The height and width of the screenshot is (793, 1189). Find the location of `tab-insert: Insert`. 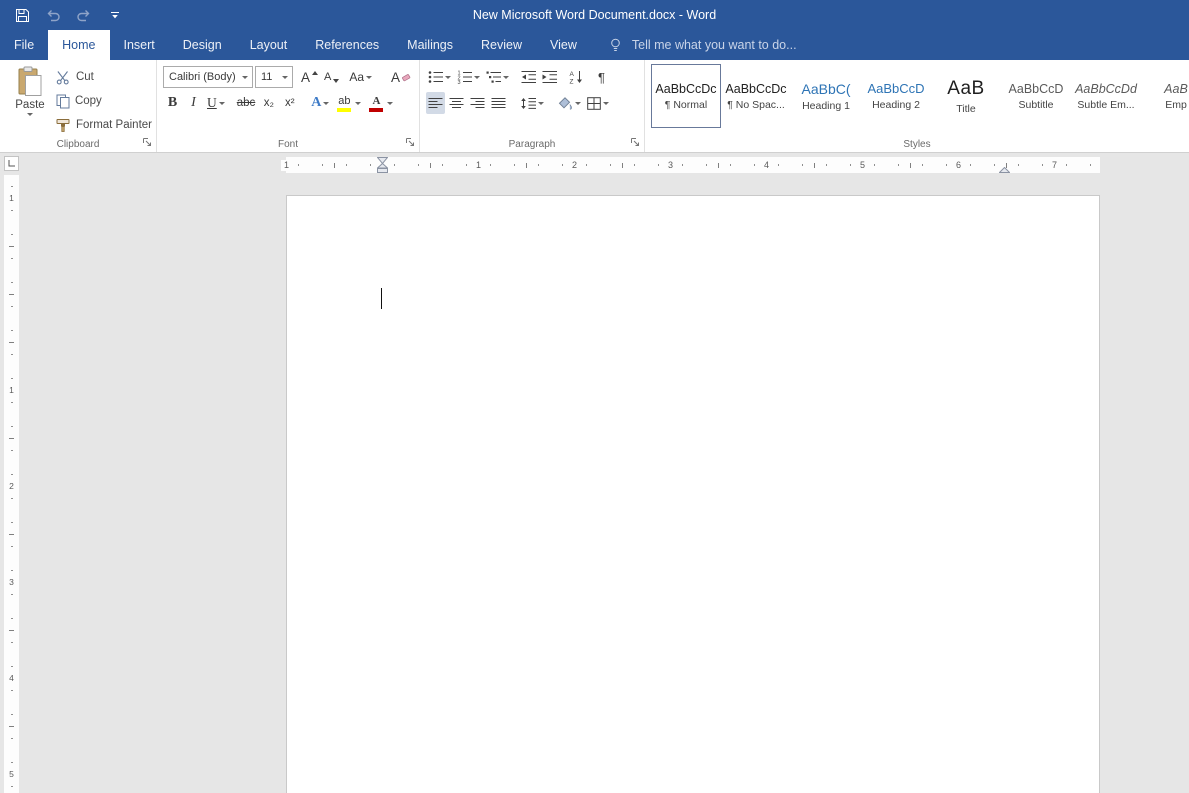

tab-insert: Insert is located at coordinates (139, 45).